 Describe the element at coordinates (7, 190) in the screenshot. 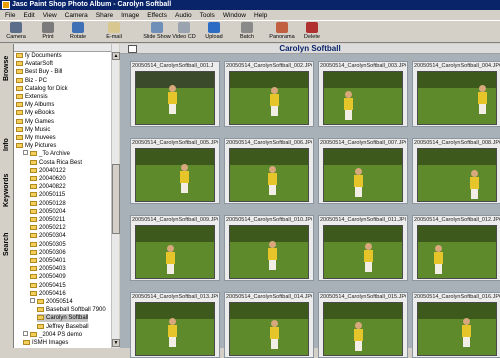

I see `side-tab-keywords: Keywords` at that location.